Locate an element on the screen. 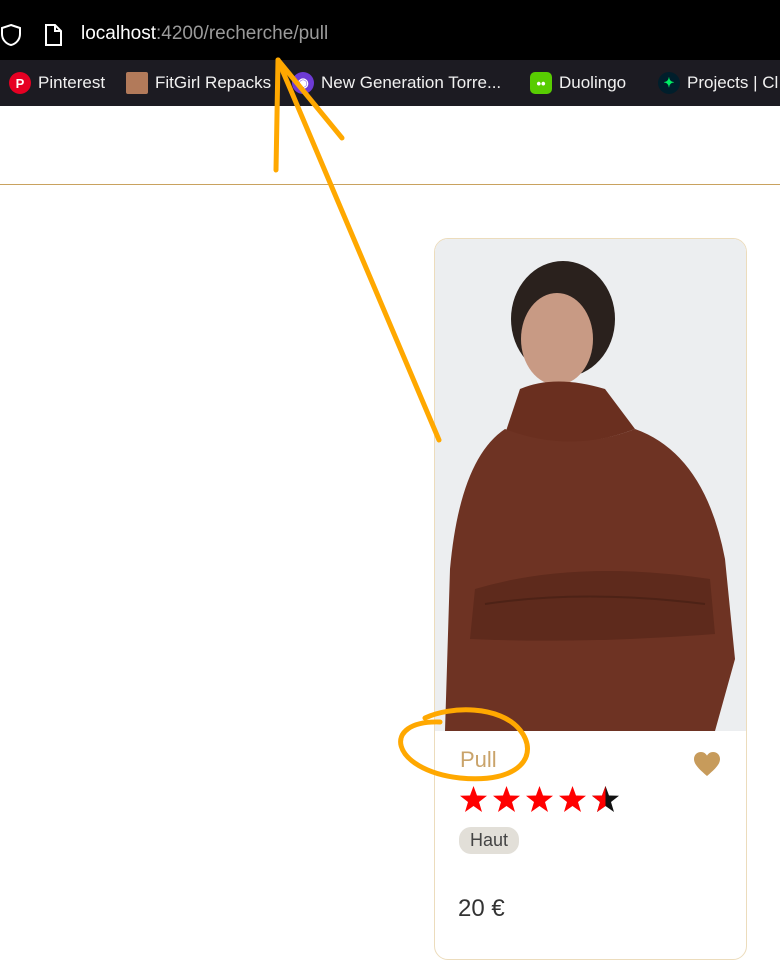  torrent-icon: ◉ is located at coordinates (303, 83).